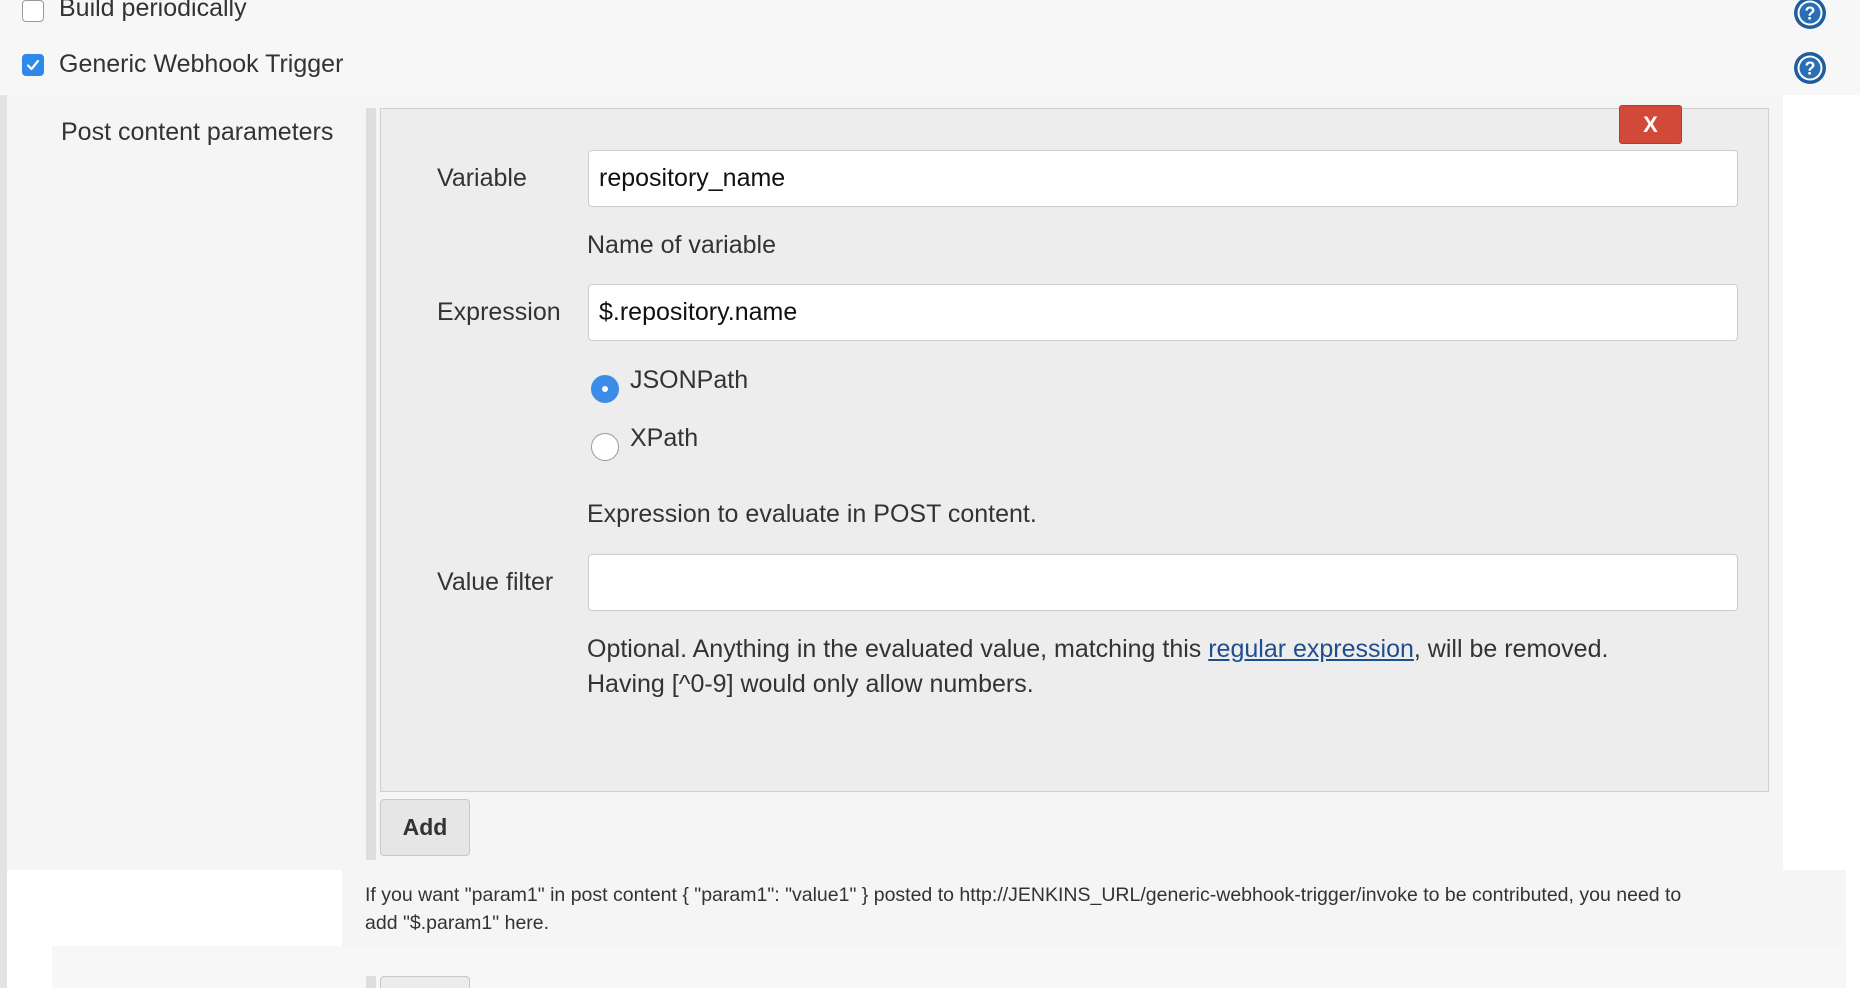  I want to click on value-filter-label: Value filter, so click(495, 582).